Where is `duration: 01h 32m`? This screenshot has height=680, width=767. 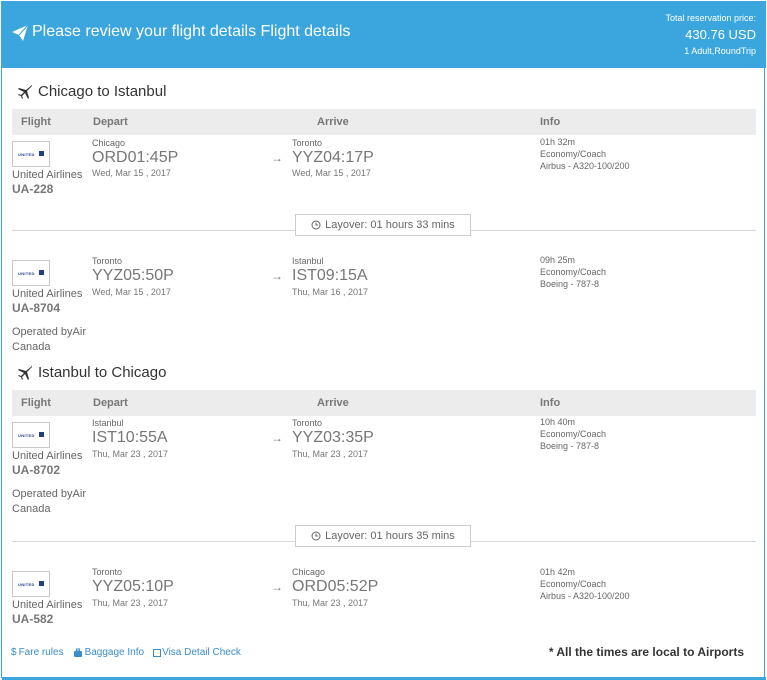 duration: 01h 32m is located at coordinates (558, 142).